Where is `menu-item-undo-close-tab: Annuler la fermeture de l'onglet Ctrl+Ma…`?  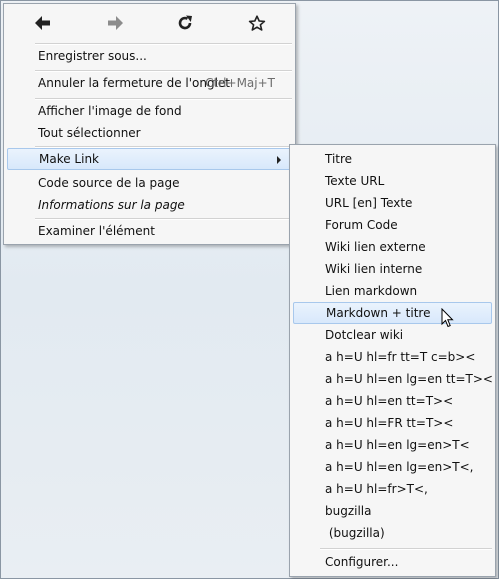
menu-item-undo-close-tab: Annuler la fermeture de l'onglet Ctrl+Ma… is located at coordinates (149, 83).